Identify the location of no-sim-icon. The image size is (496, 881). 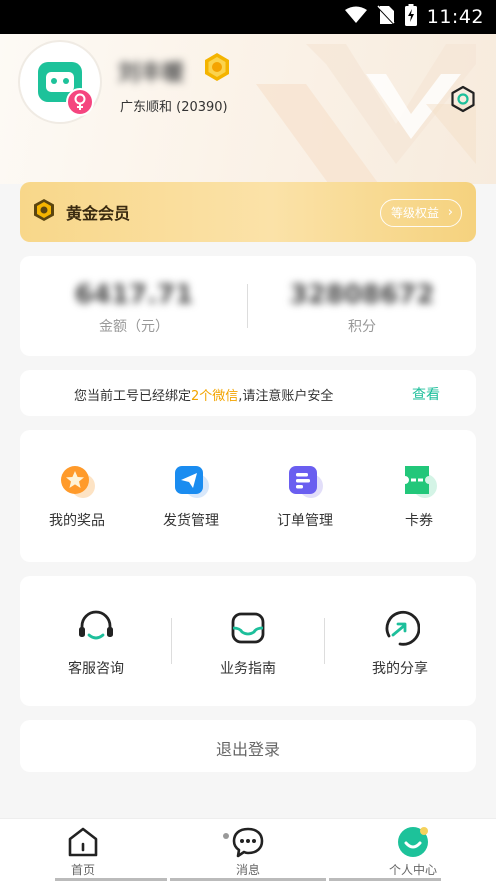
(386, 17).